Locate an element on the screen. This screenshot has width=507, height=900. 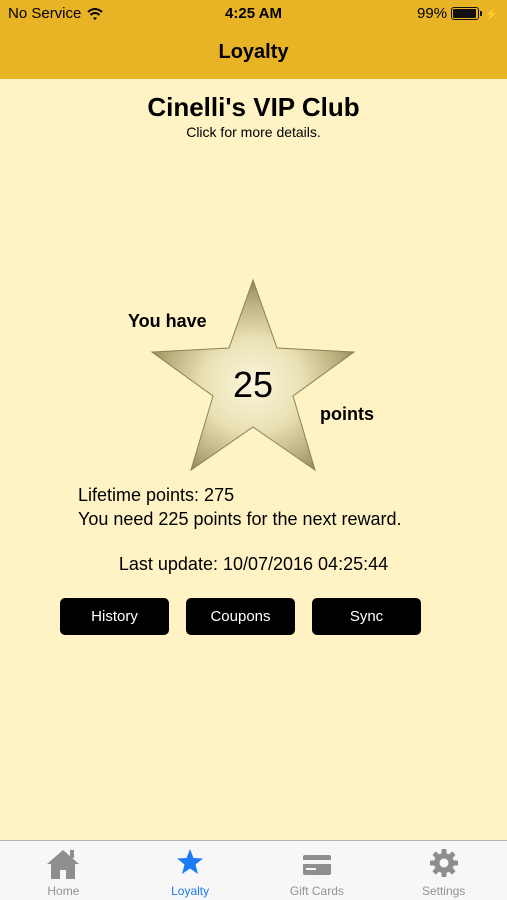
points-suffix: points is located at coordinates (347, 414).